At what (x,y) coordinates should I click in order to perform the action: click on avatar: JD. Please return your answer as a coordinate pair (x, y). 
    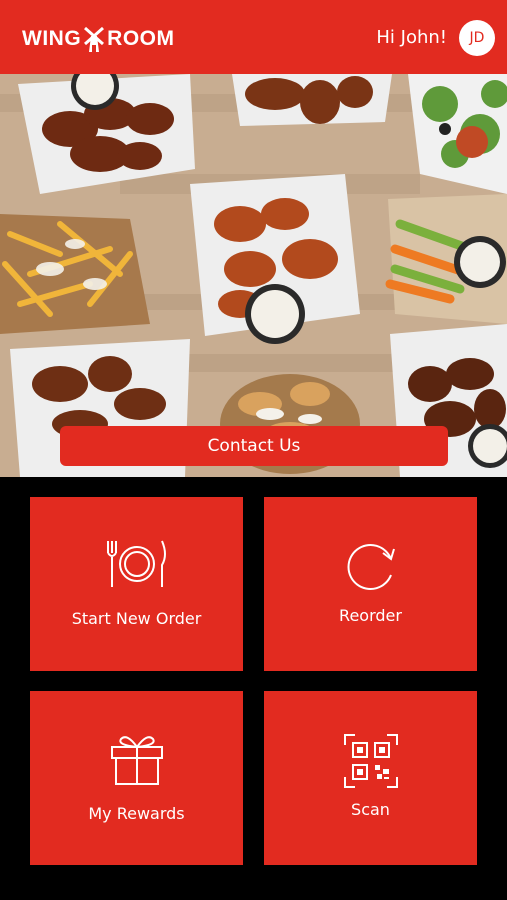
    Looking at the image, I should click on (477, 38).